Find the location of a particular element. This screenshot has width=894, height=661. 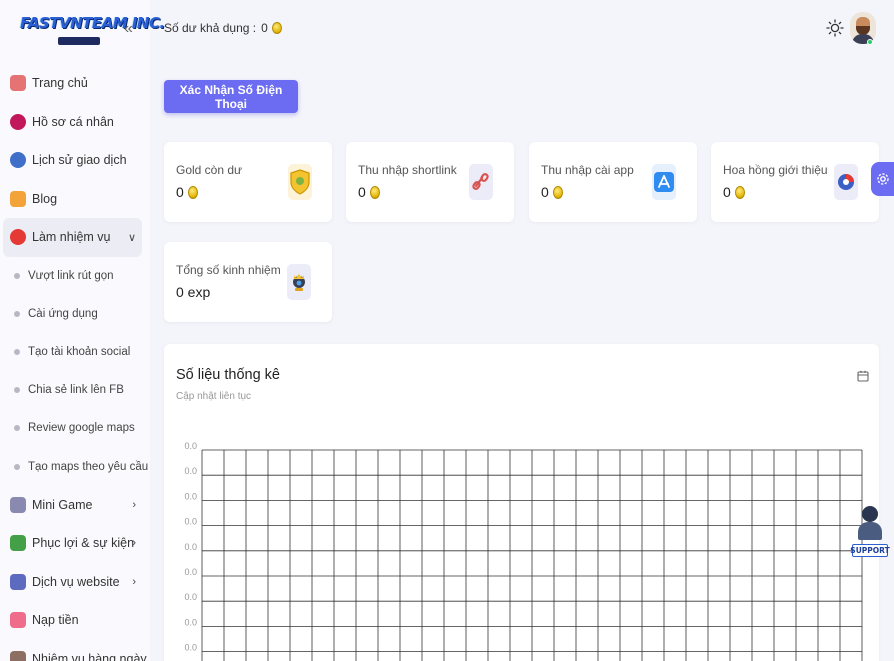

user-icon is located at coordinates (18, 121).